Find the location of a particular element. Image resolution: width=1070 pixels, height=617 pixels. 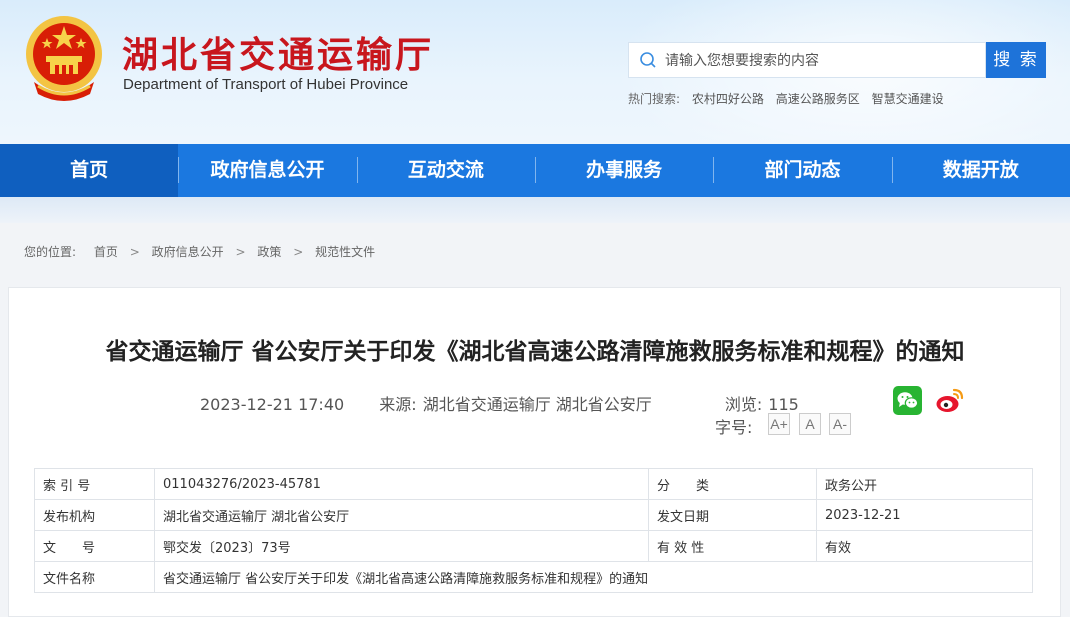

nav-item-services: 办事服务 is located at coordinates (623, 170).